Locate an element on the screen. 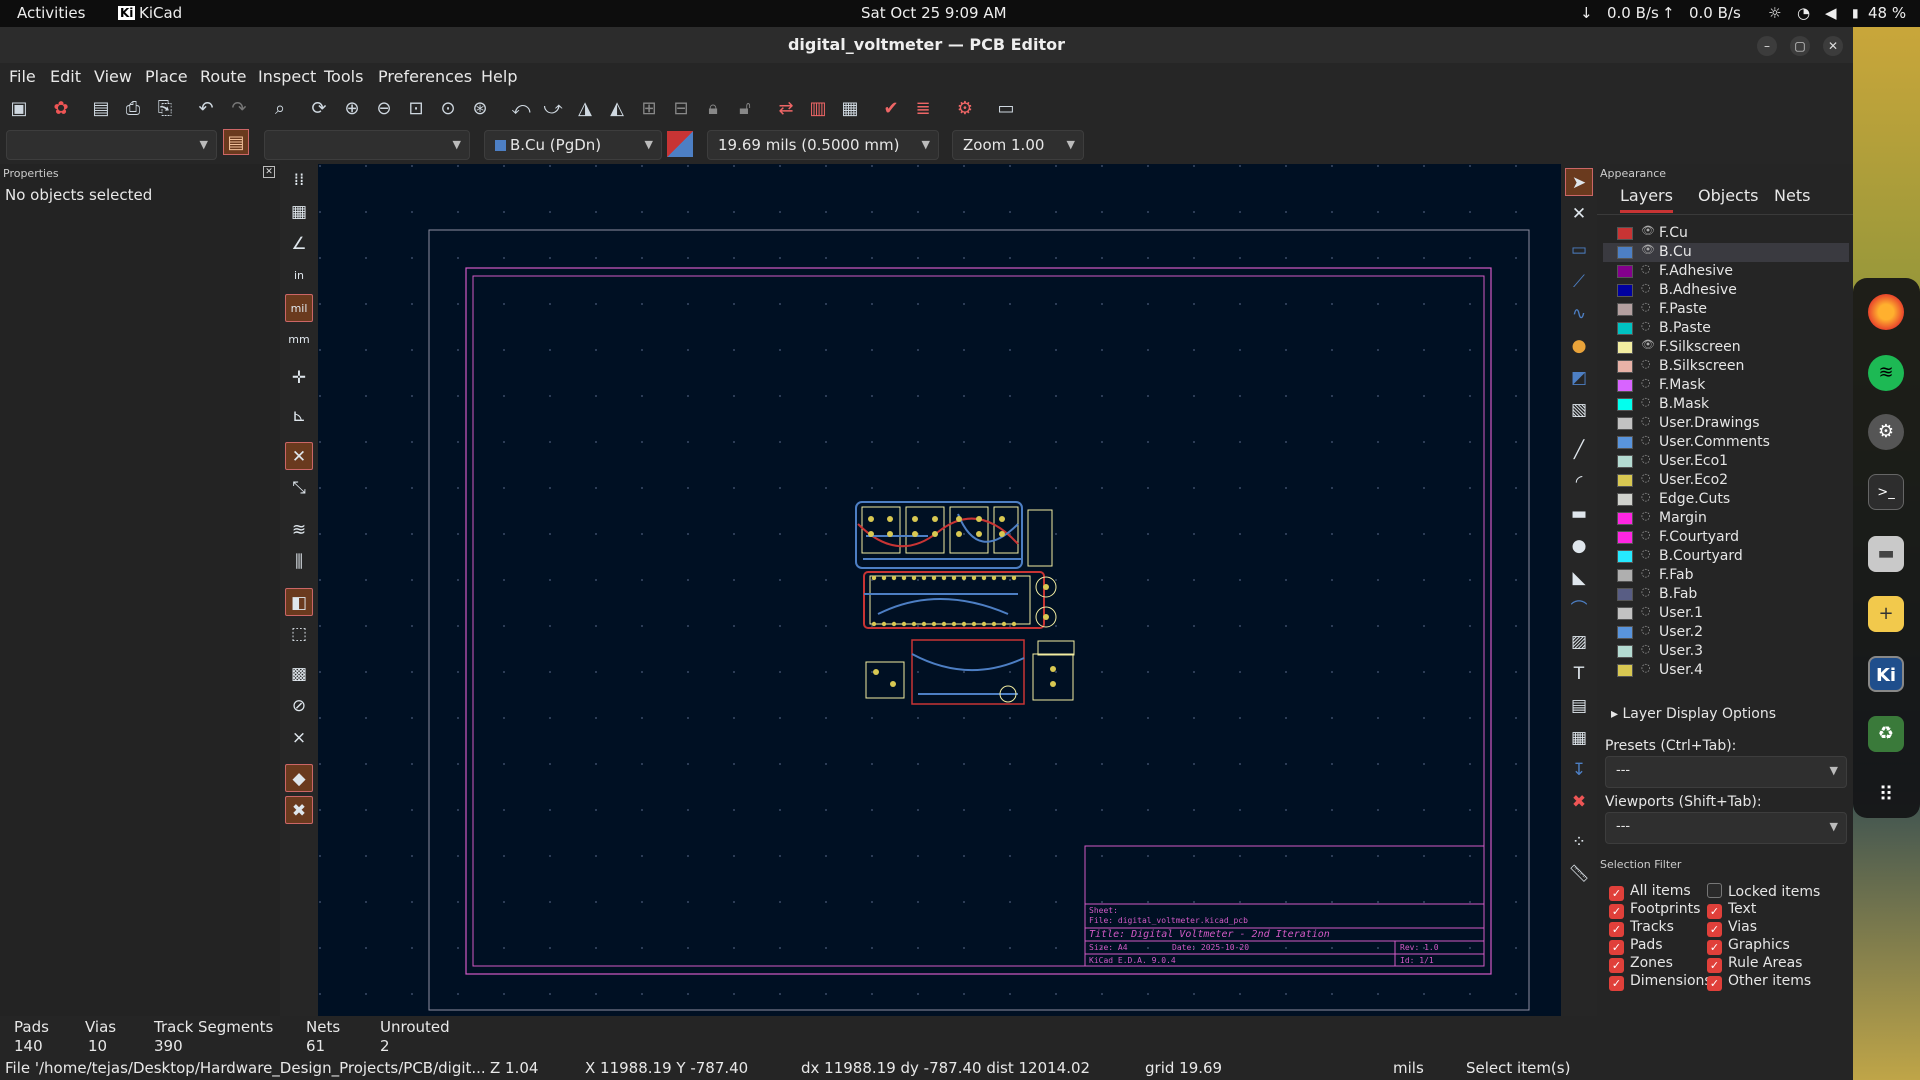  volume-icon: ◀ is located at coordinates (1831, 13).